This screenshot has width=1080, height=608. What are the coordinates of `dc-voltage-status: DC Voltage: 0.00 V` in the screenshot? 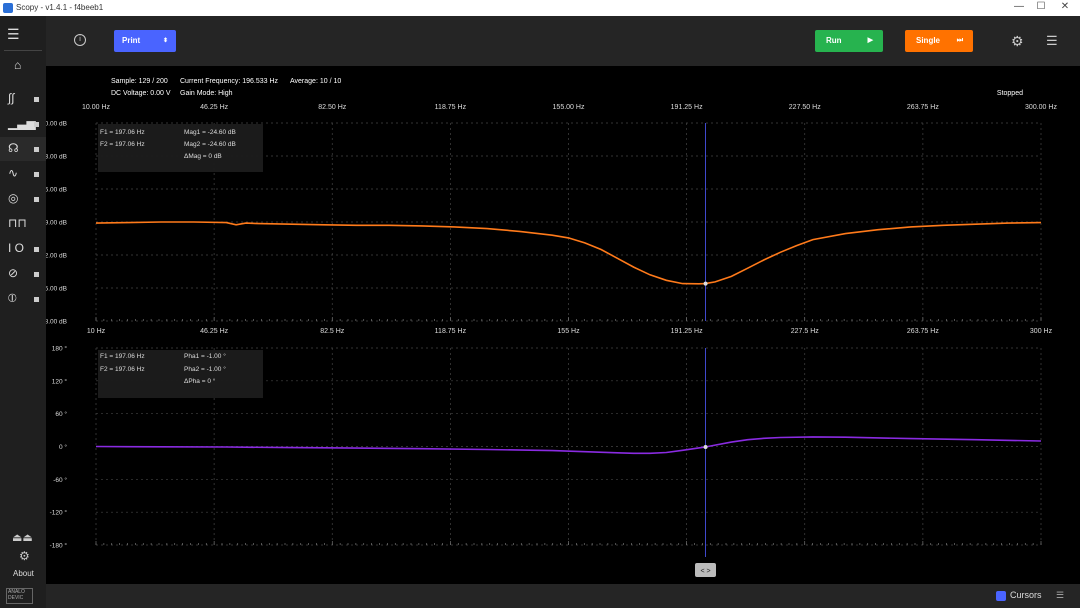 It's located at (141, 93).